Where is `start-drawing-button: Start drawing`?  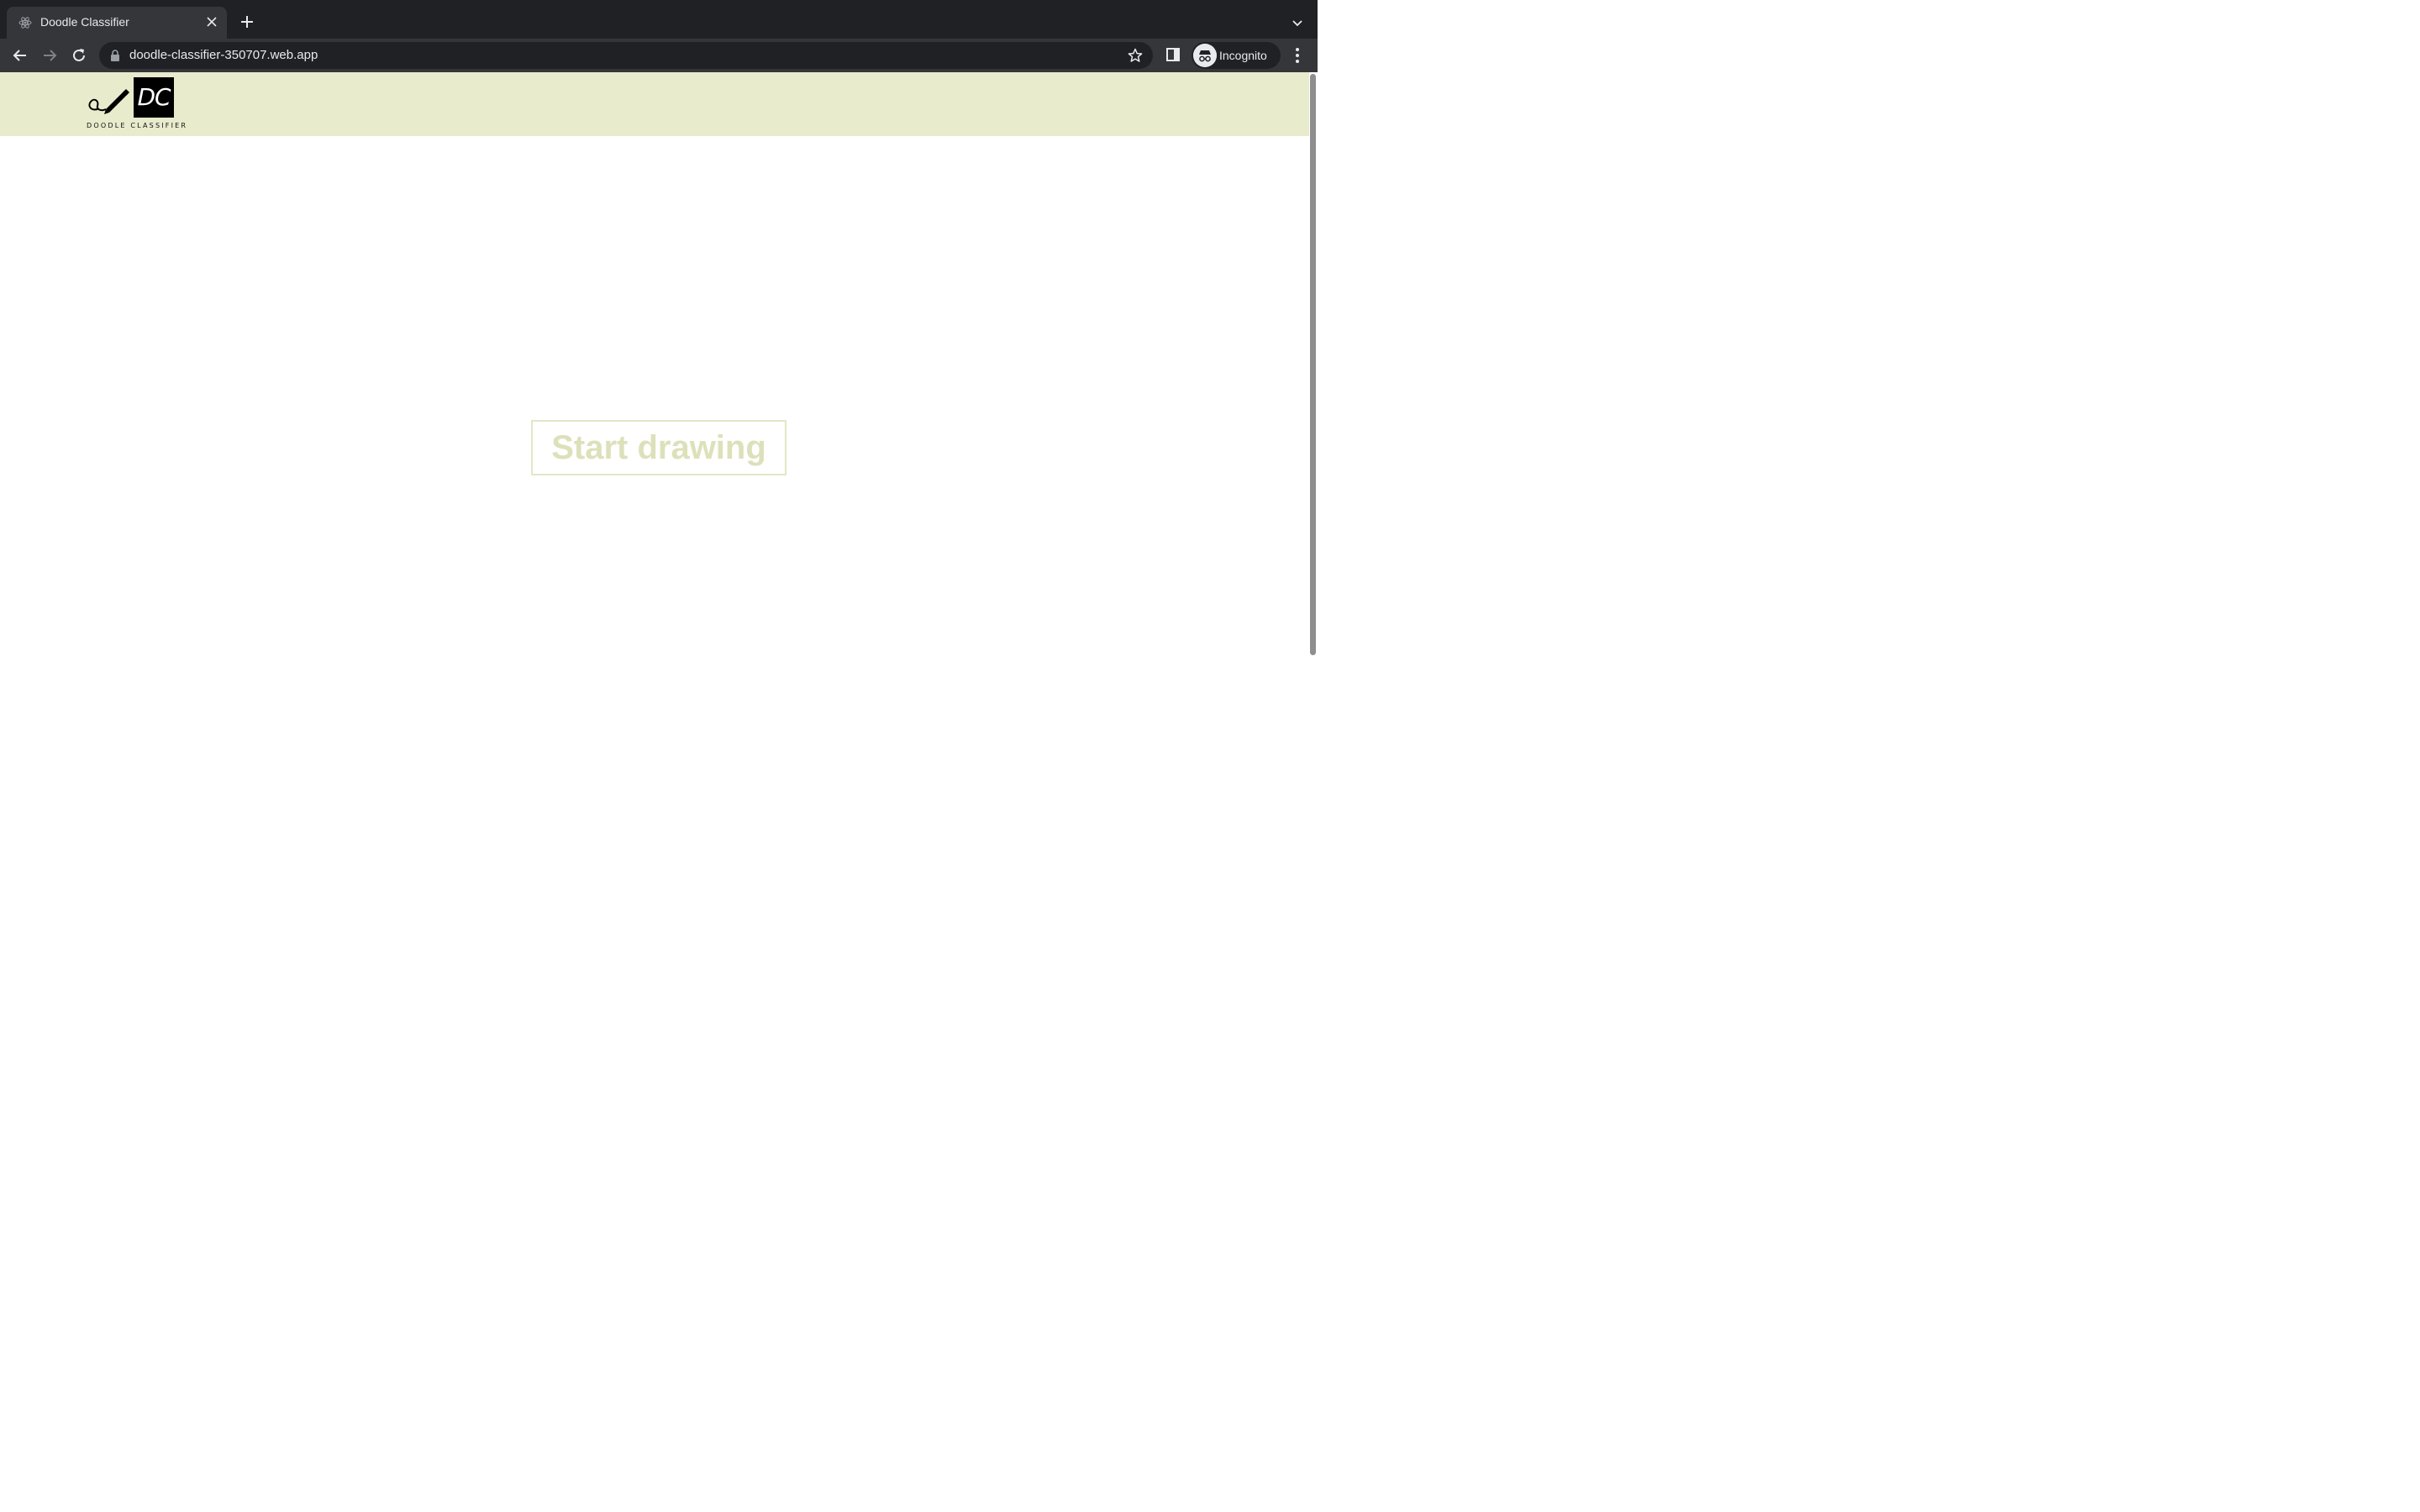 start-drawing-button: Start drawing is located at coordinates (658, 447).